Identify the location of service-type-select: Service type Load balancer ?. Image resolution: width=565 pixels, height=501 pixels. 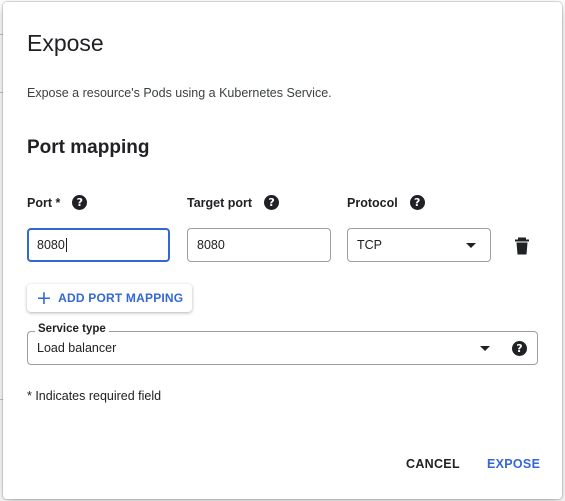
(282, 344).